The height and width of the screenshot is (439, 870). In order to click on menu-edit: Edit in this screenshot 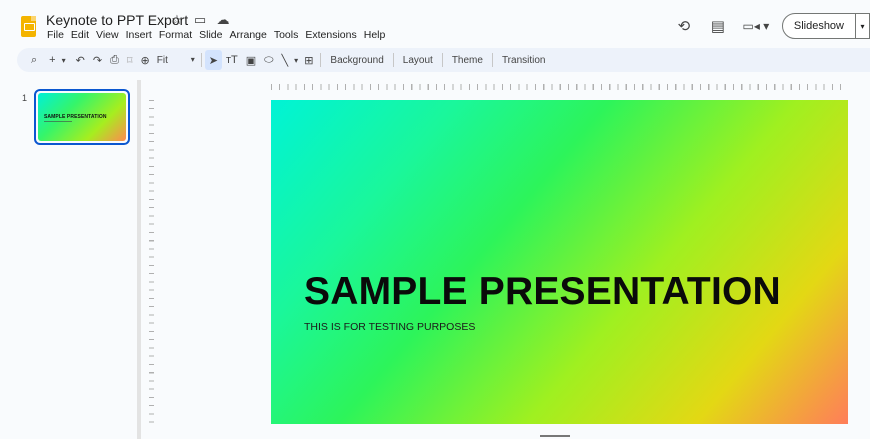, I will do `click(80, 35)`.